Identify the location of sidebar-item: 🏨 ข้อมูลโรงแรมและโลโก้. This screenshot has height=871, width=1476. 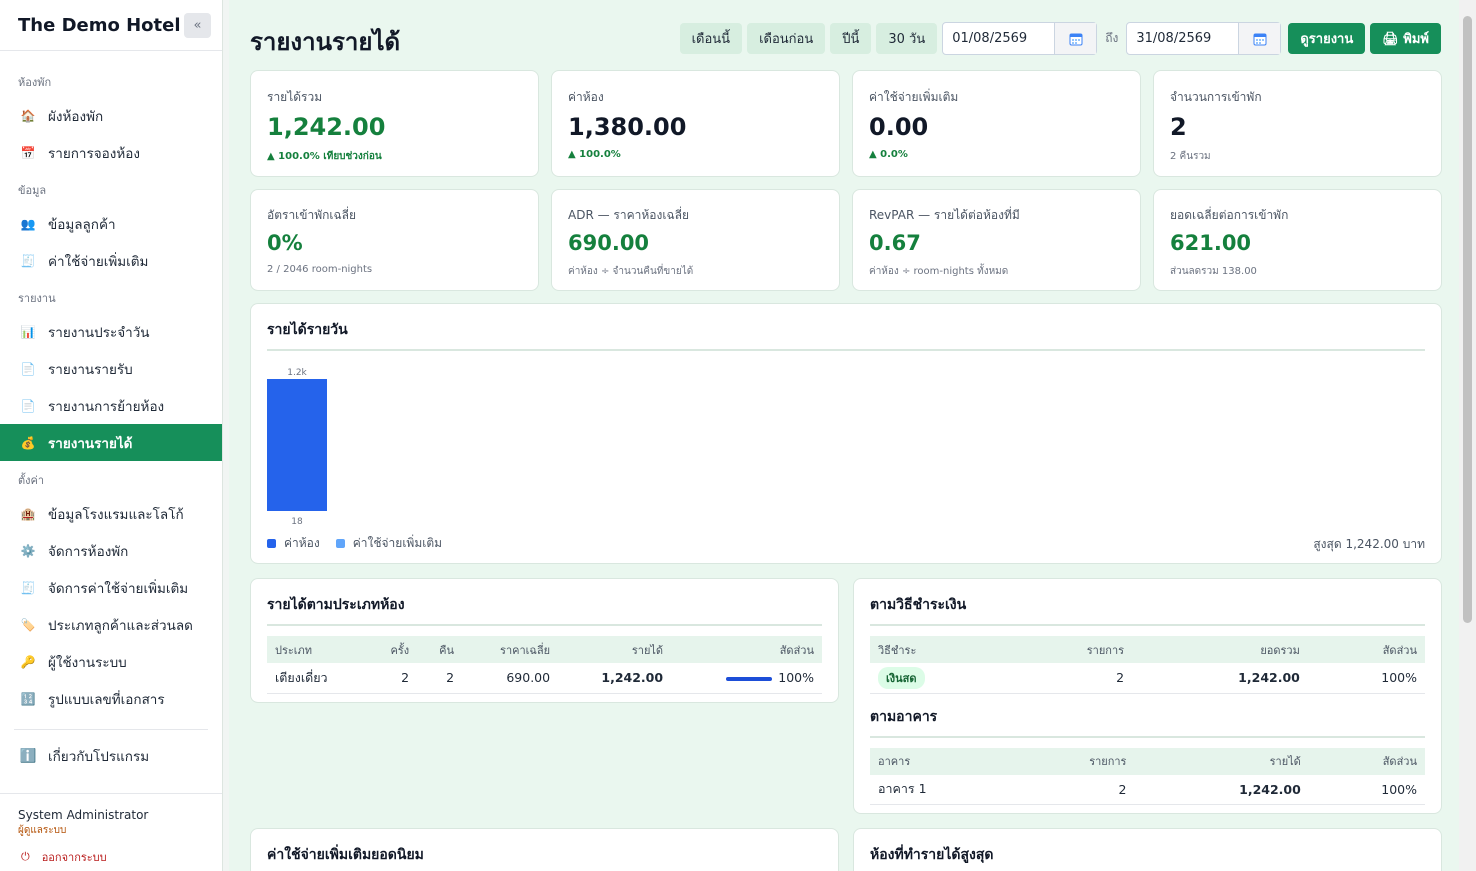
(111, 513).